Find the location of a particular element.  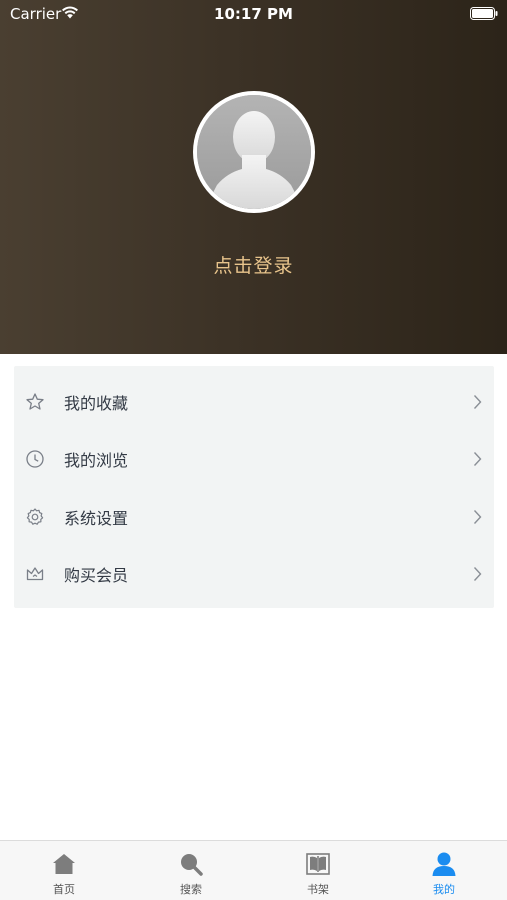

book-icon is located at coordinates (318, 864).